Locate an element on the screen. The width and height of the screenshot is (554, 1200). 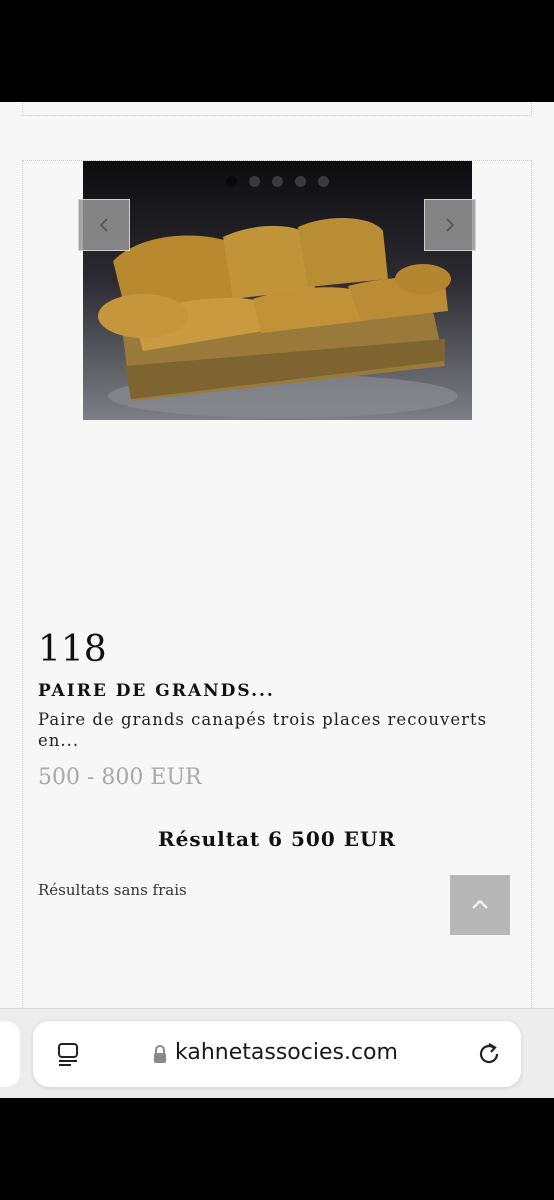
reload-icon is located at coordinates (489, 1054).